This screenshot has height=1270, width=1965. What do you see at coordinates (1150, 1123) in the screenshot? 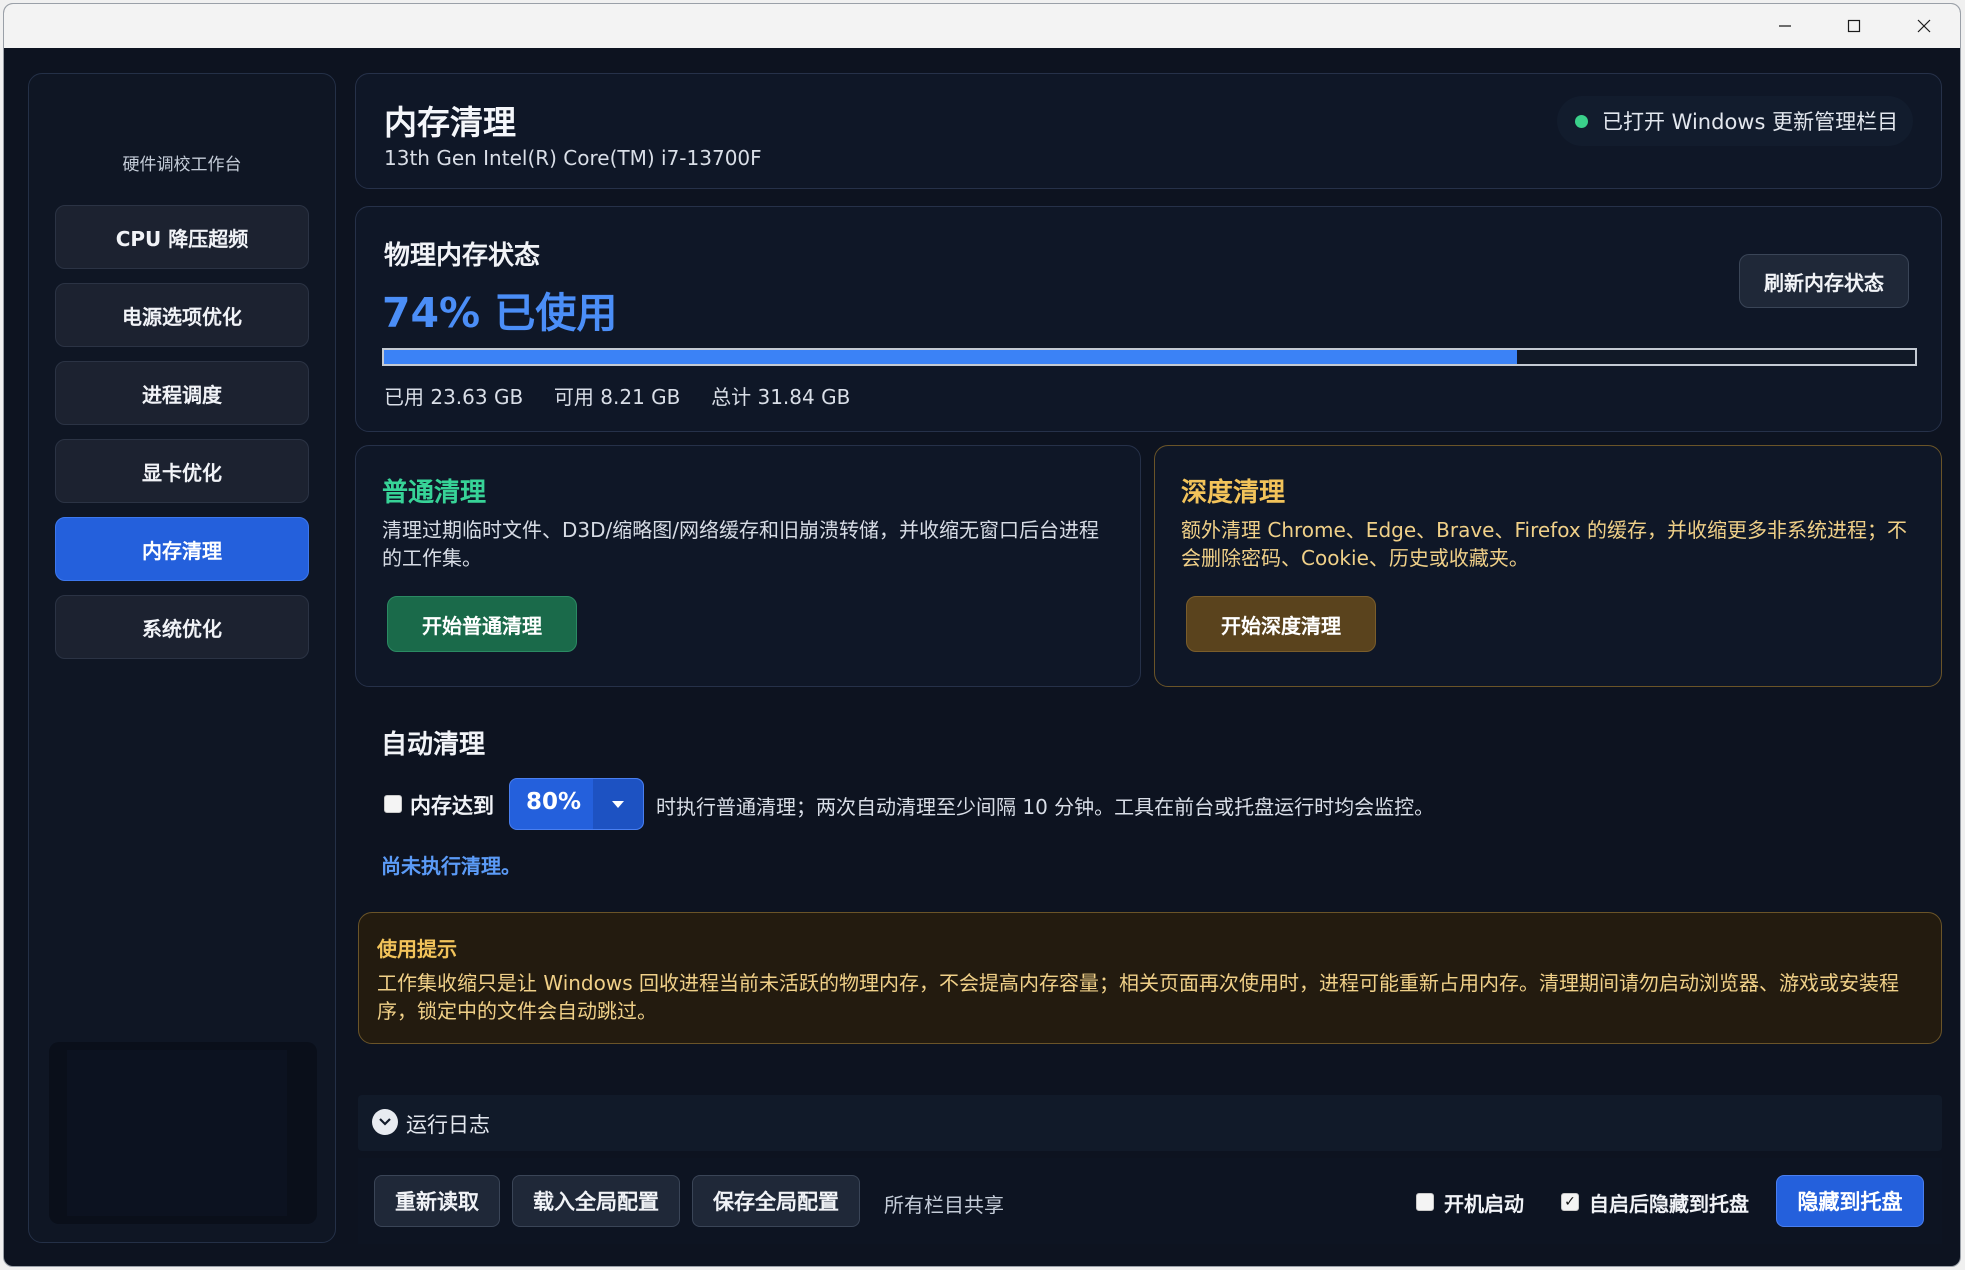
I see `run-log-toggle: 运行日志` at bounding box center [1150, 1123].